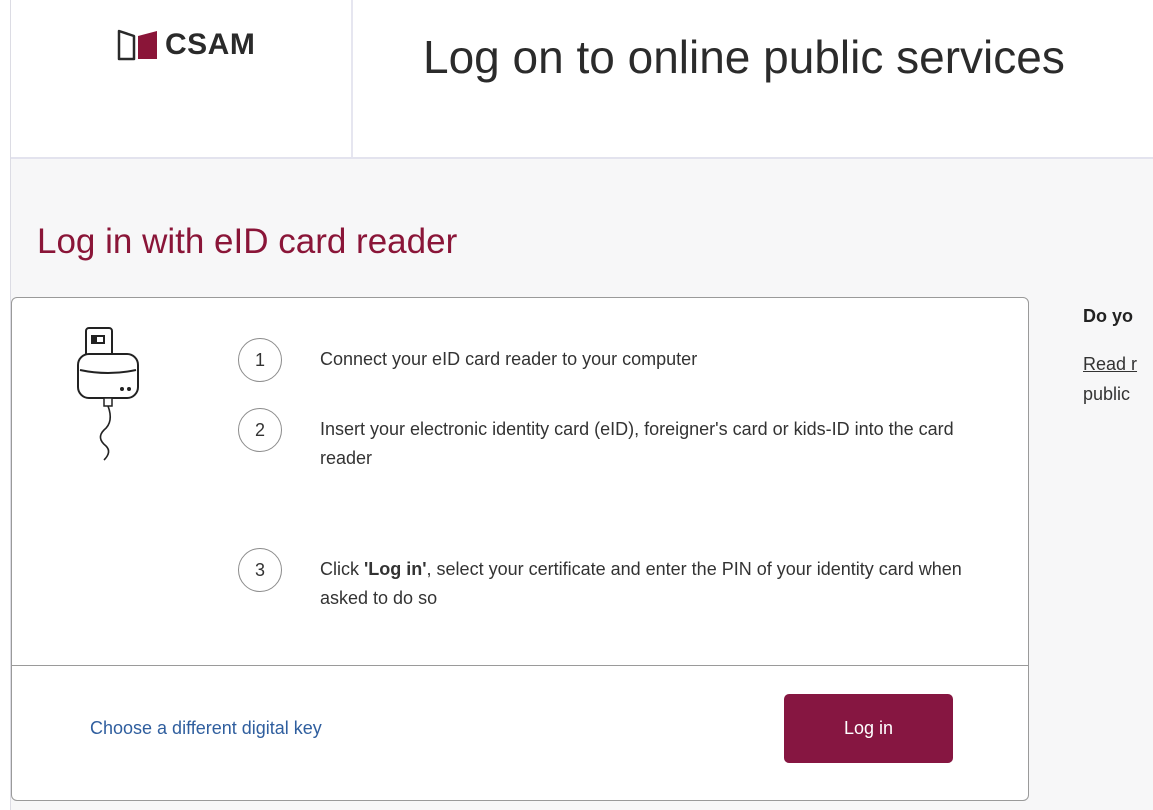  What do you see at coordinates (210, 44) in the screenshot?
I see `logo-text: CSAM` at bounding box center [210, 44].